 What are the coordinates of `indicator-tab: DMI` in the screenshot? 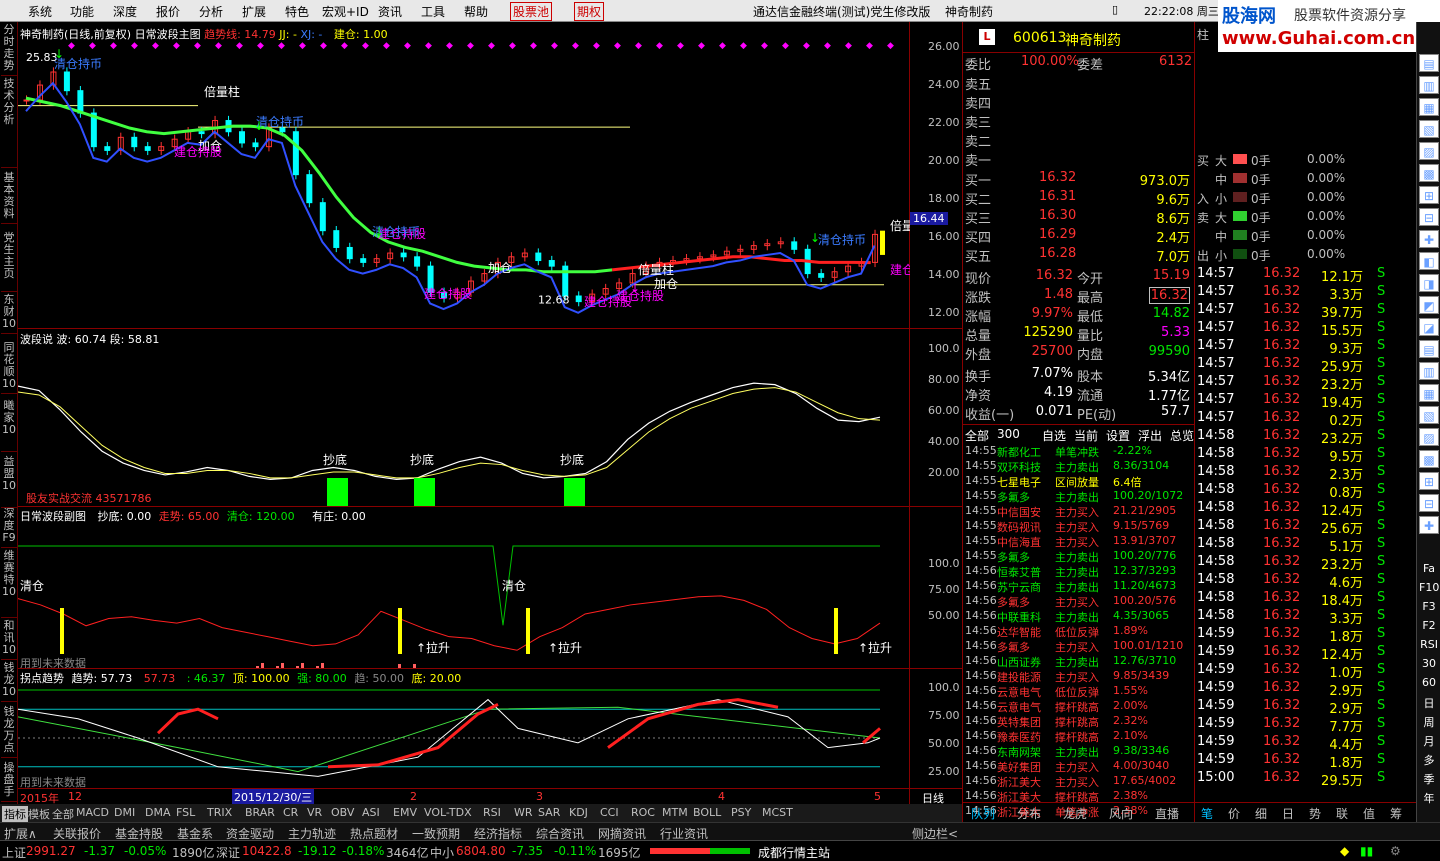 It's located at (124, 812).